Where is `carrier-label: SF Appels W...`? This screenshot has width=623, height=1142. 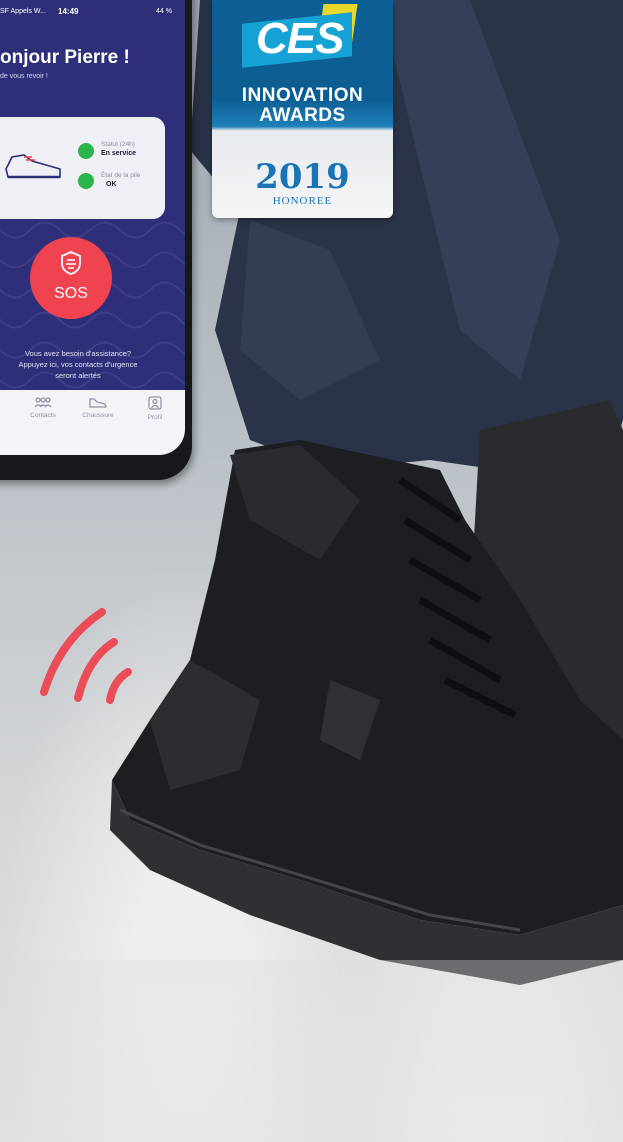
carrier-label: SF Appels W... is located at coordinates (23, 11).